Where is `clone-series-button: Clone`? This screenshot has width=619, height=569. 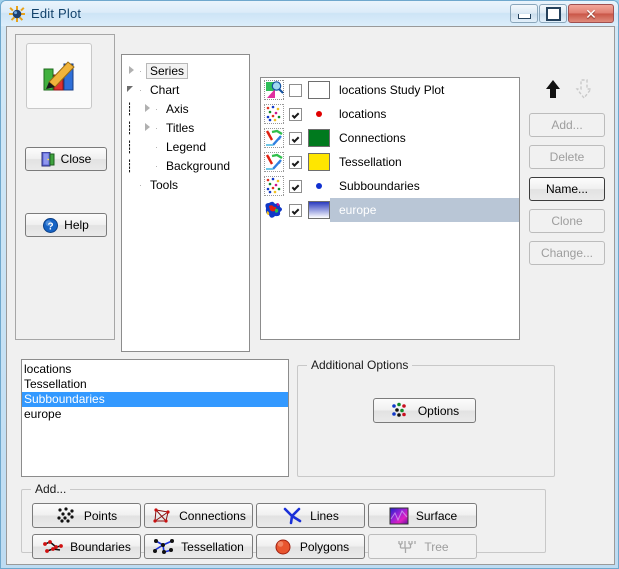
clone-series-button: Clone is located at coordinates (567, 221).